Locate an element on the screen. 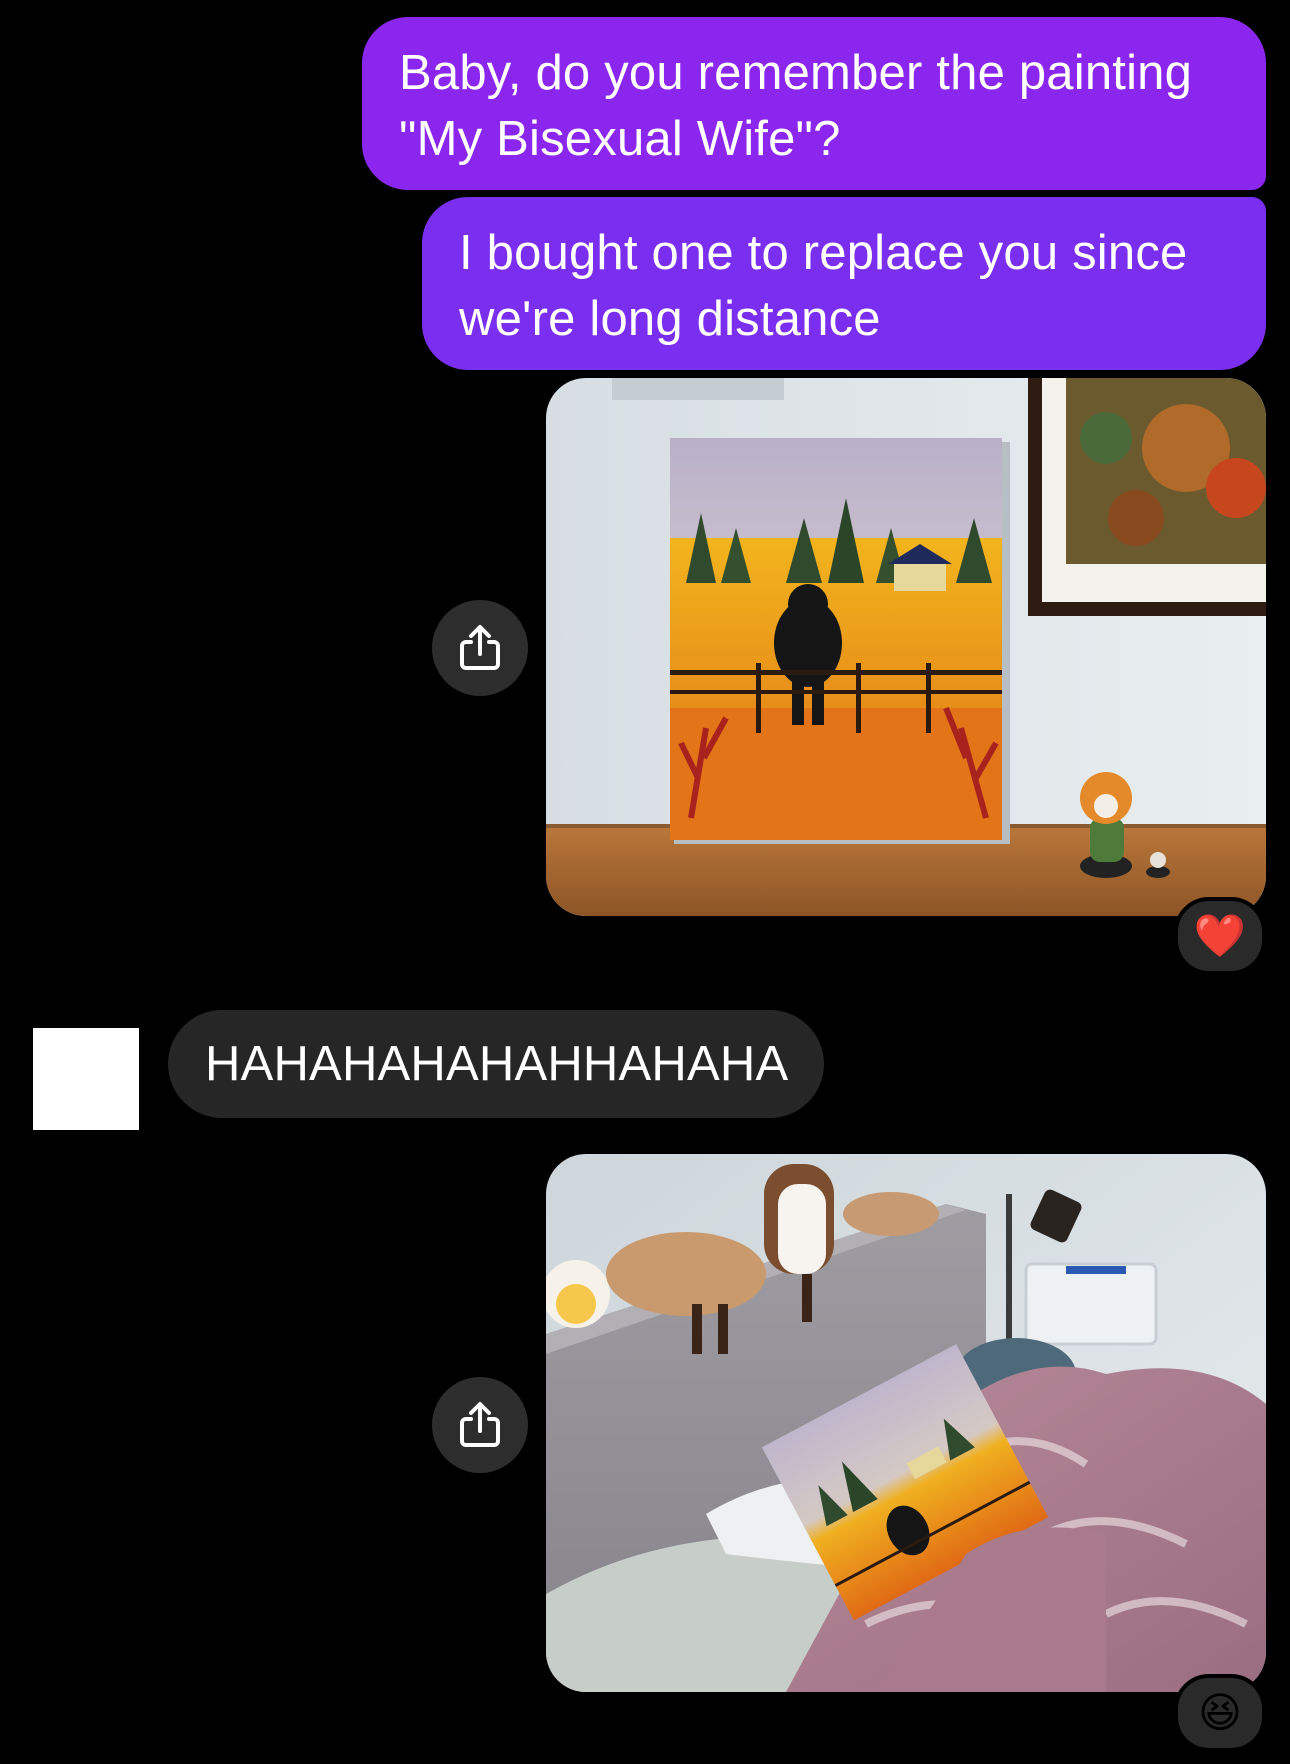 Image resolution: width=1290 pixels, height=1764 pixels. heart-reaction-icon: ❤️ is located at coordinates (1220, 935).